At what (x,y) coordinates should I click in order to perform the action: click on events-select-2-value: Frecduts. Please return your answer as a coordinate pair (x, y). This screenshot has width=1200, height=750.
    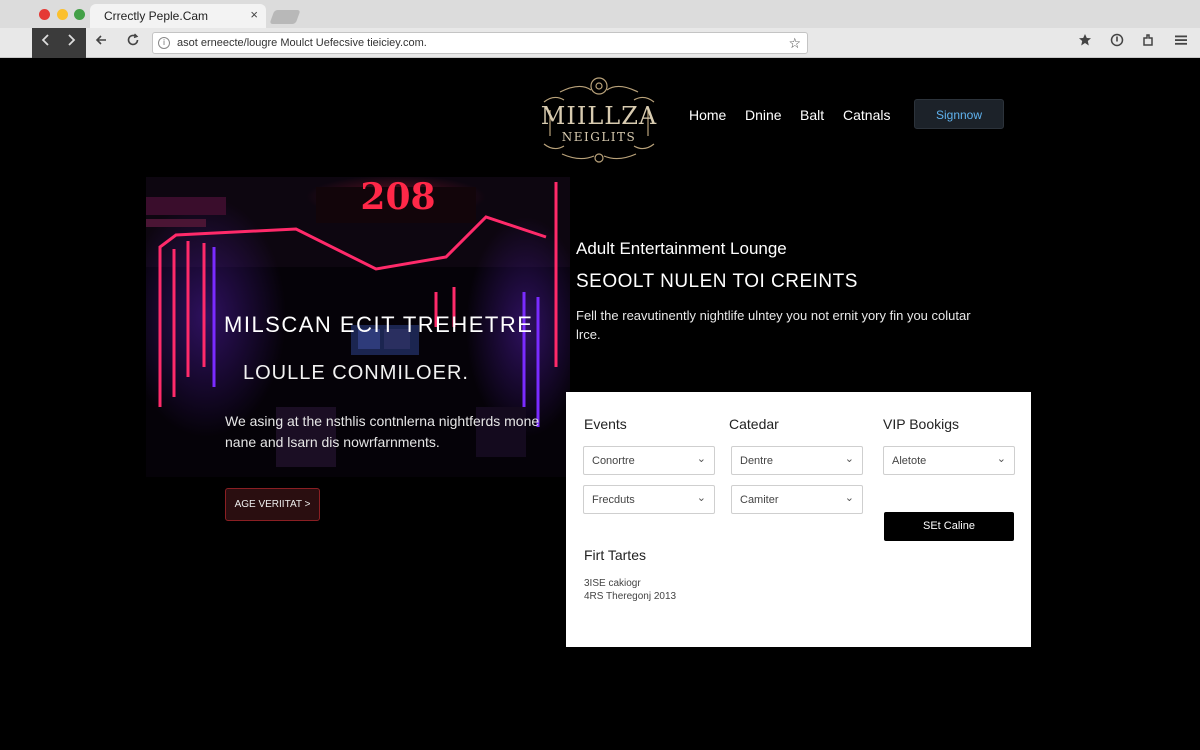
    Looking at the image, I should click on (613, 500).